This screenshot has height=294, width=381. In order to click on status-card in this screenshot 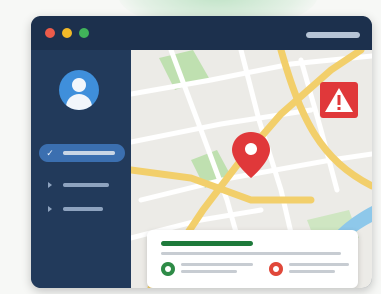, I will do `click(252, 259)`.